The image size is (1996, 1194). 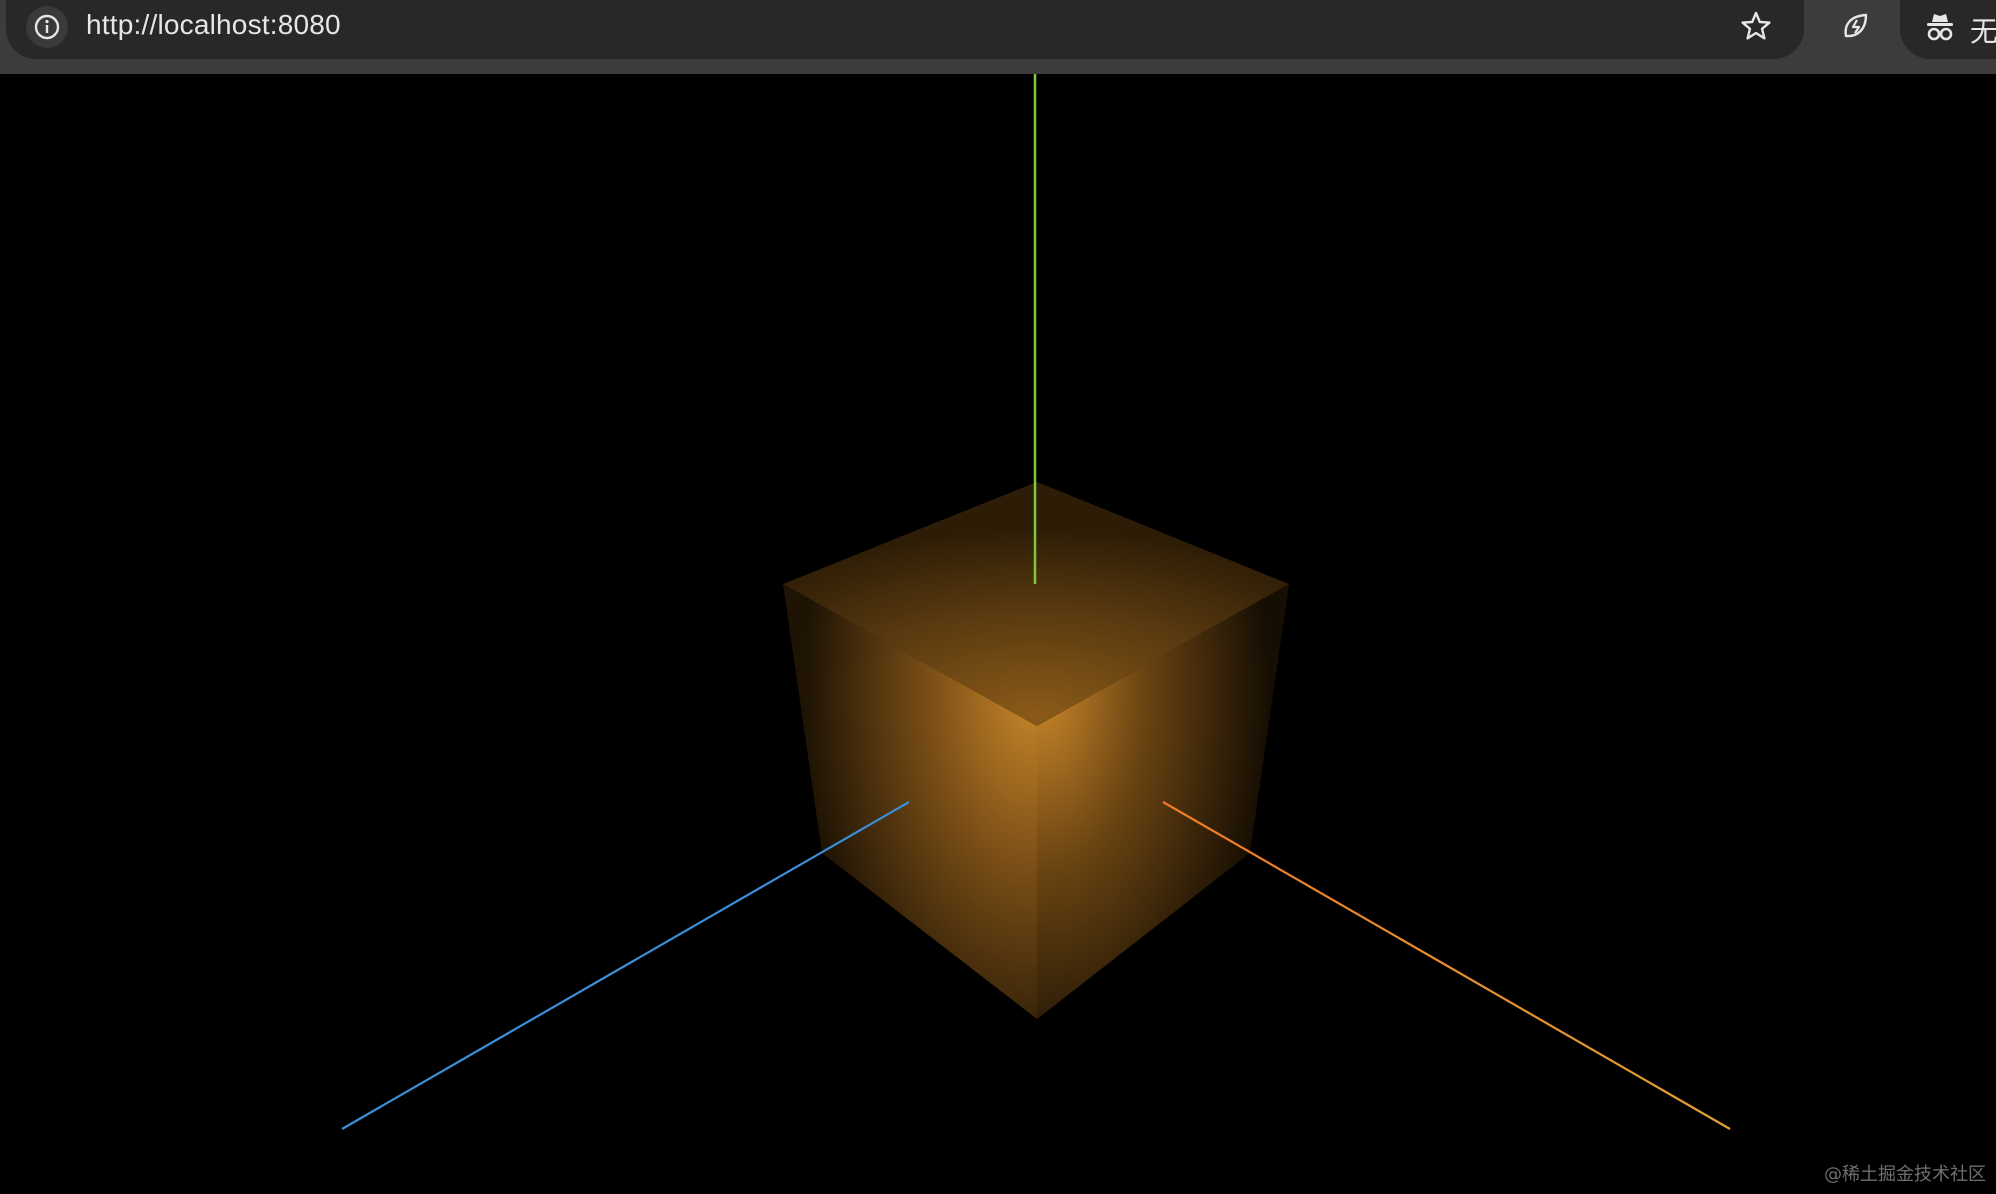 What do you see at coordinates (1940, 27) in the screenshot?
I see `incognito-icon` at bounding box center [1940, 27].